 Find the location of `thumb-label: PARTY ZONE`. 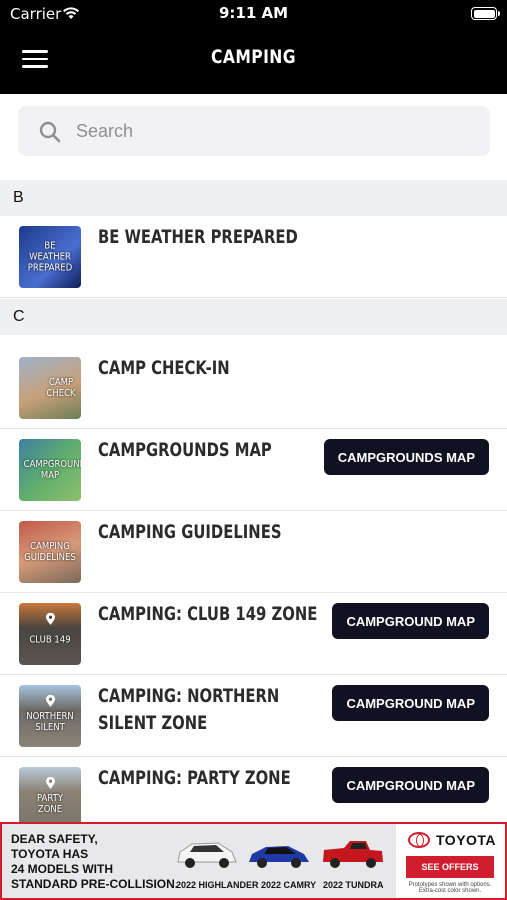

thumb-label: PARTY ZONE is located at coordinates (50, 804).